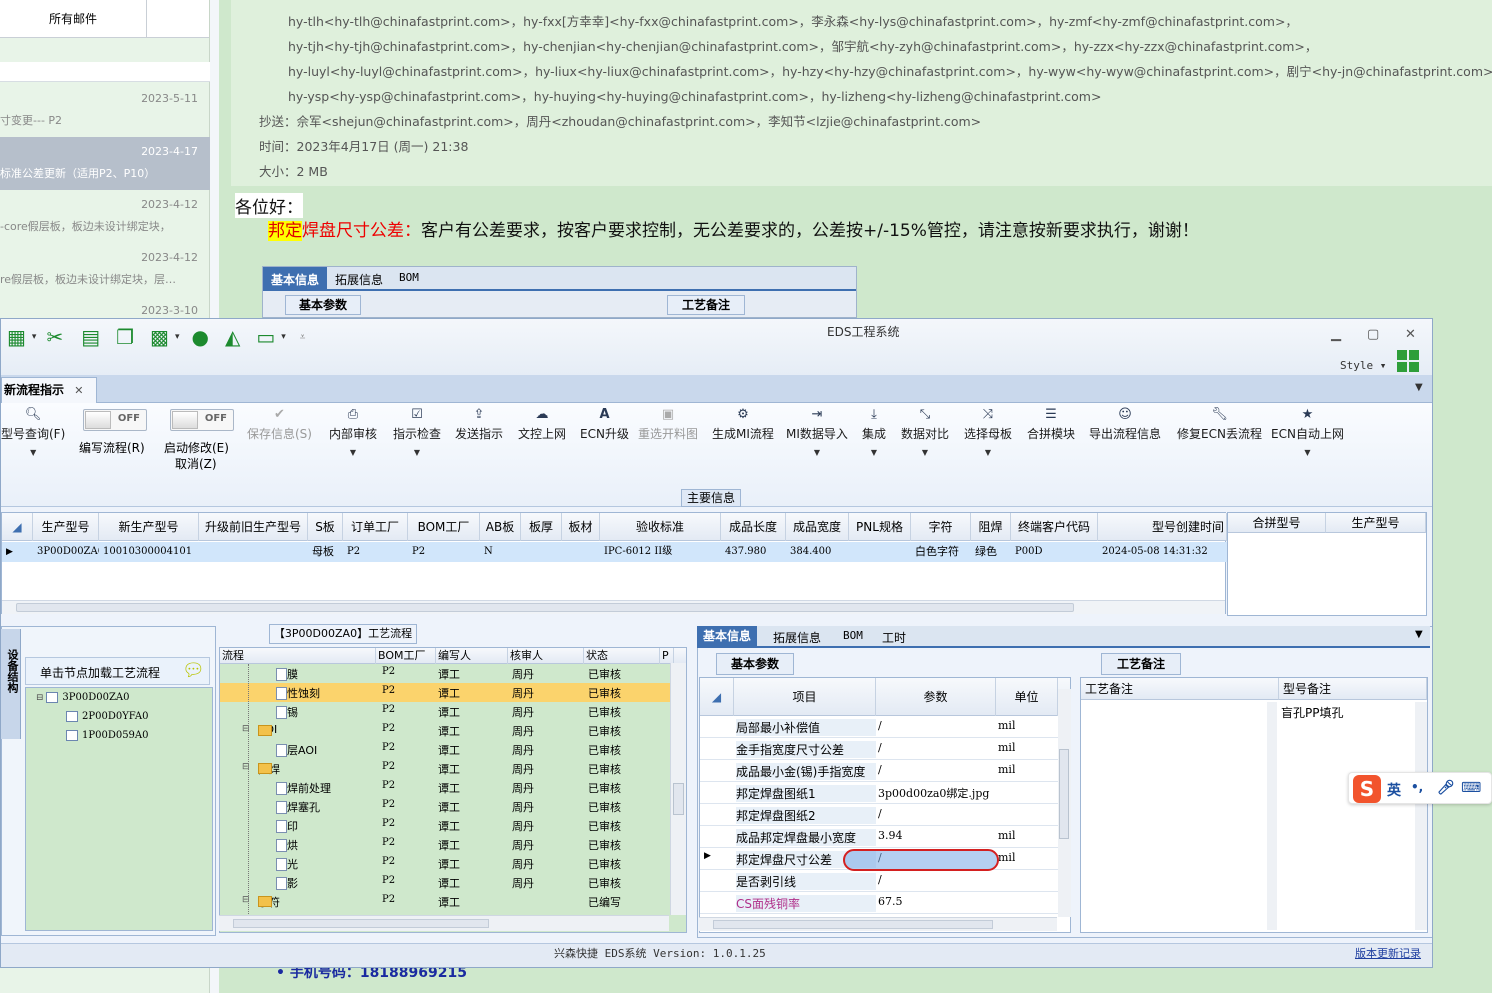 This screenshot has height=993, width=1492. What do you see at coordinates (177, 337) in the screenshot?
I see `chevron-down-icon: ▾` at bounding box center [177, 337].